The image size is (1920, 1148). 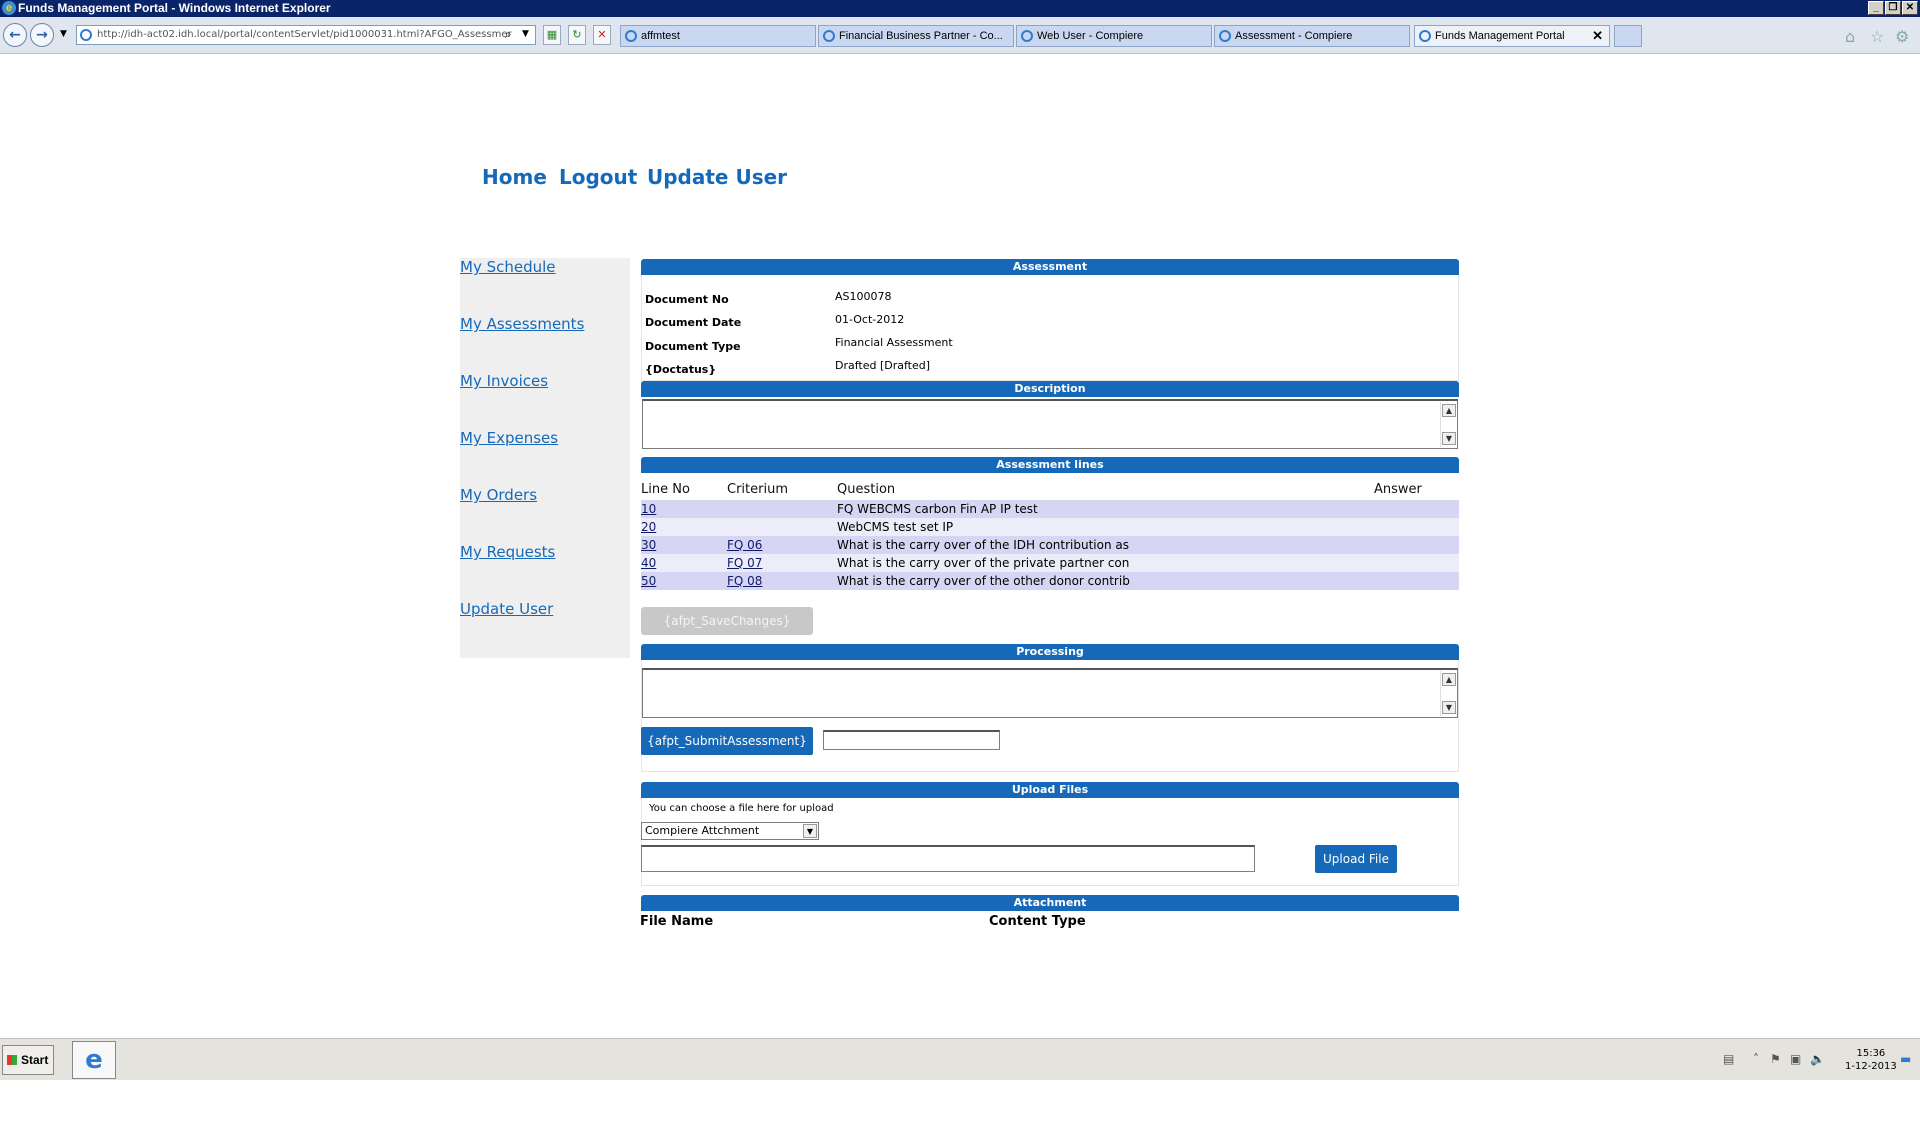 What do you see at coordinates (1597, 36) in the screenshot?
I see `tab-close-icon: ✕` at bounding box center [1597, 36].